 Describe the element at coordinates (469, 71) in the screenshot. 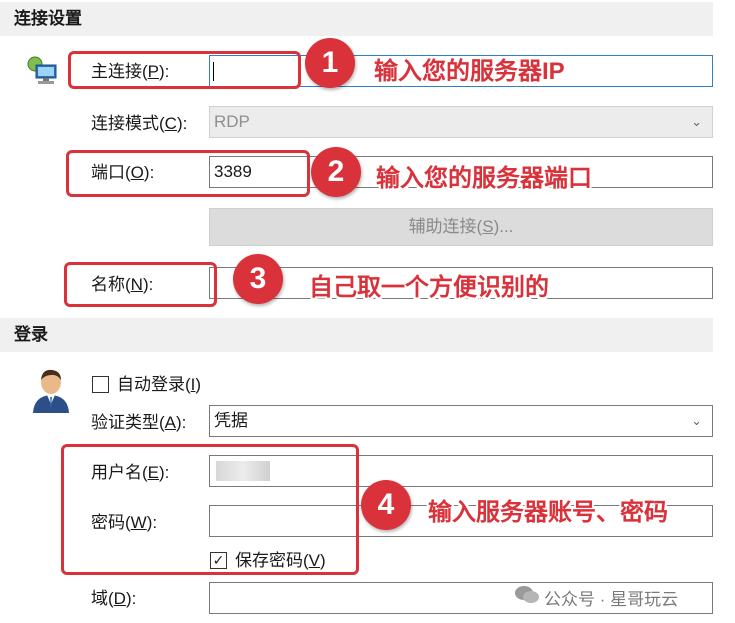

I see `annotation-text-1: 输入您的服务器IP` at that location.